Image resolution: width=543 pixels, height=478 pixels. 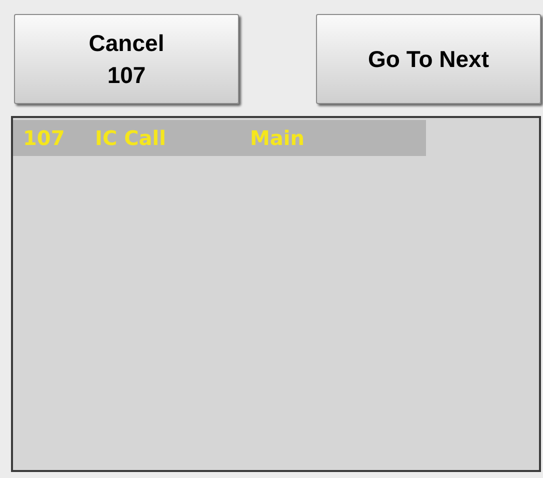 I want to click on row-text: Main, so click(x=278, y=138).